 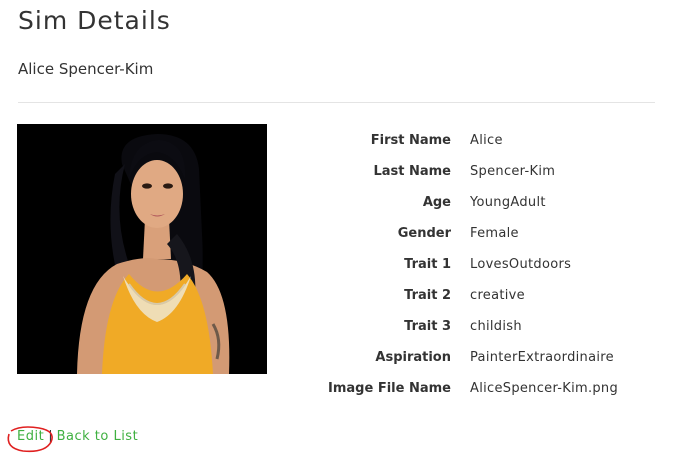 What do you see at coordinates (544, 388) in the screenshot?
I see `detail-value: AliceSpencer-Kim.png` at bounding box center [544, 388].